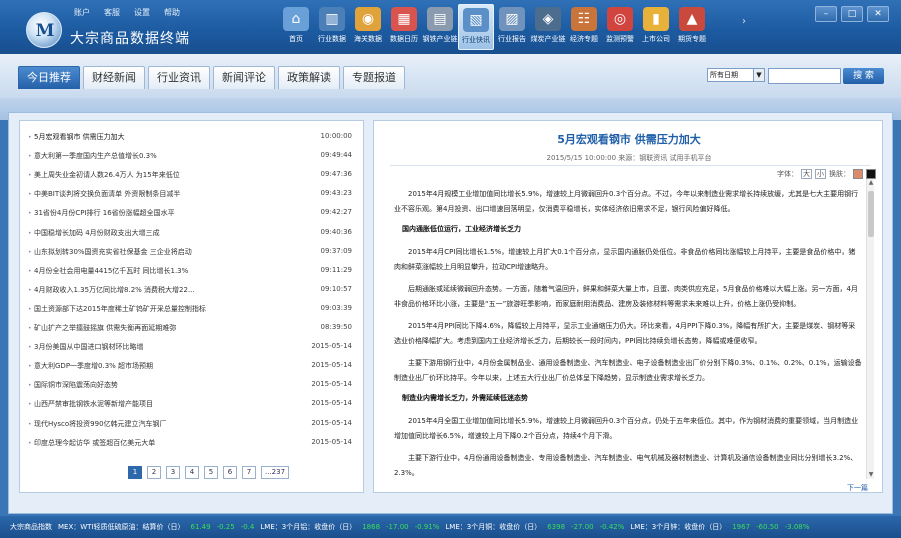  Describe the element at coordinates (612, 527) in the screenshot. I see `ticker-item: -0.42%` at that location.